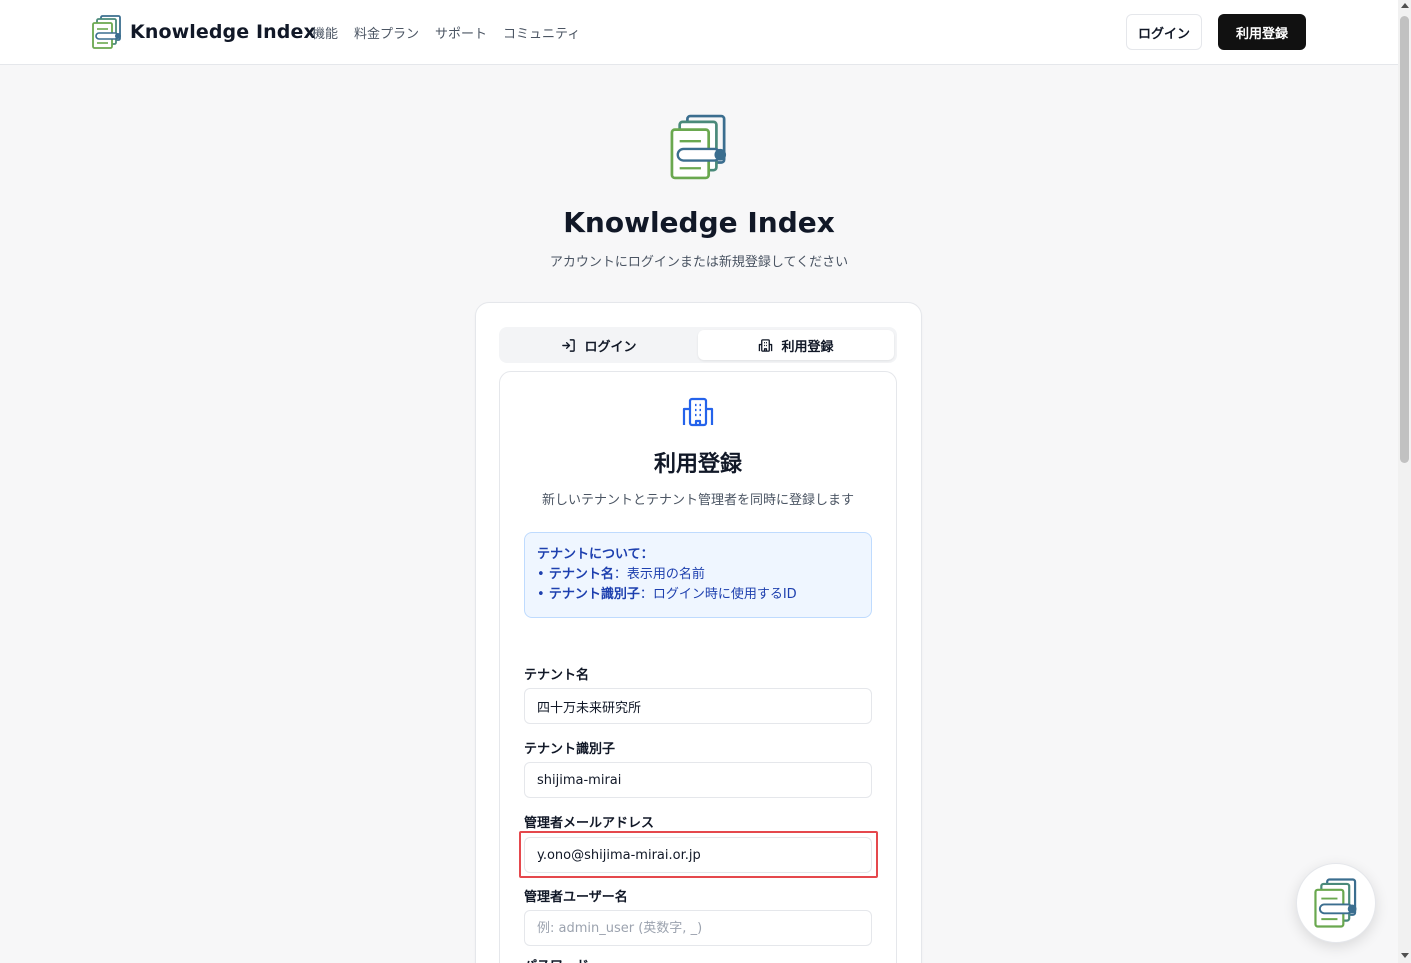 This screenshot has width=1411, height=963. I want to click on brand: Knowledge Index, so click(204, 32).